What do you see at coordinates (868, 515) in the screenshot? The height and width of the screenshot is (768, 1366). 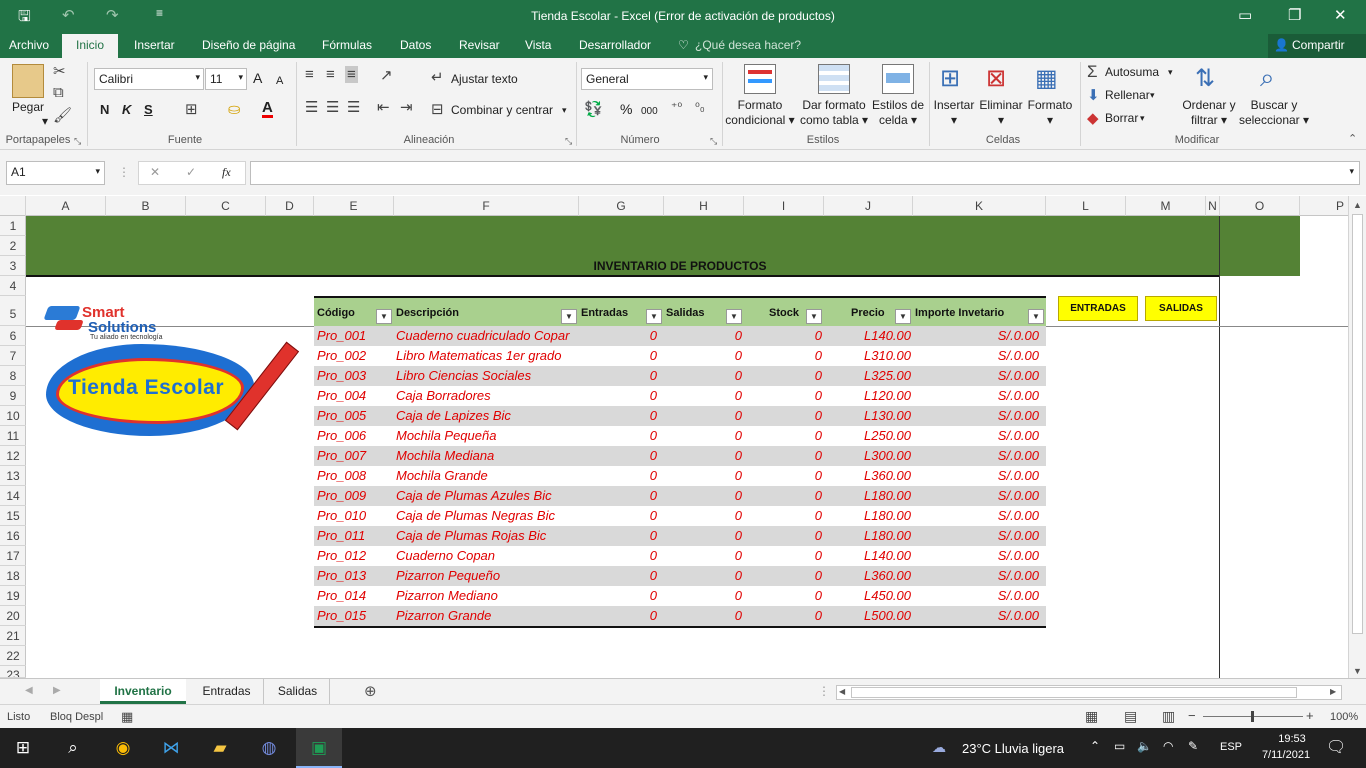 I see `cell-precio: L180.00` at bounding box center [868, 515].